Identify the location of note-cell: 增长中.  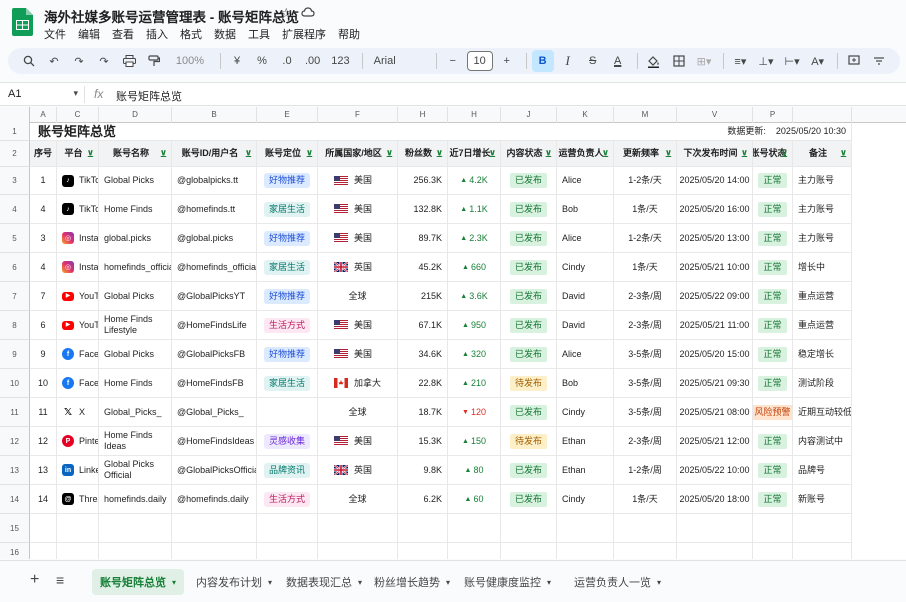
(822, 267).